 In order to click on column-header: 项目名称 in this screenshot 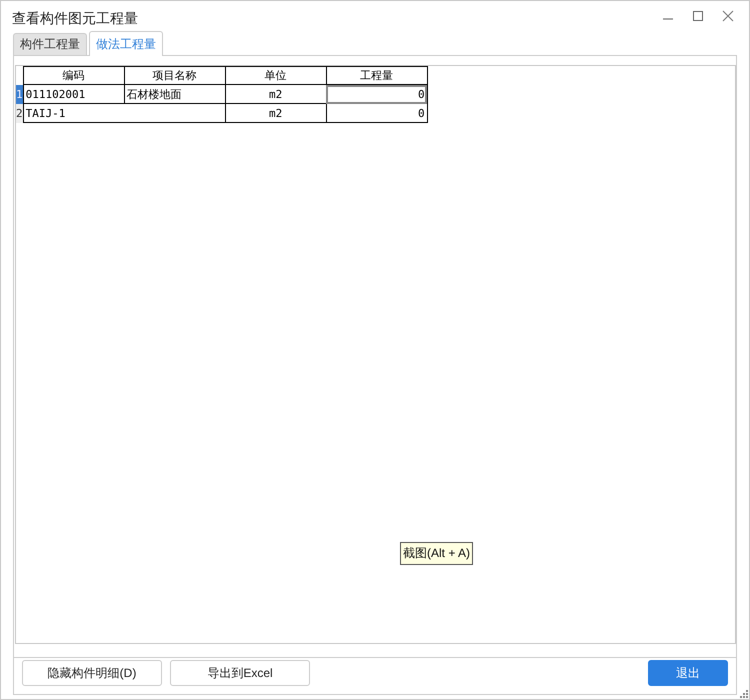, I will do `click(175, 75)`.